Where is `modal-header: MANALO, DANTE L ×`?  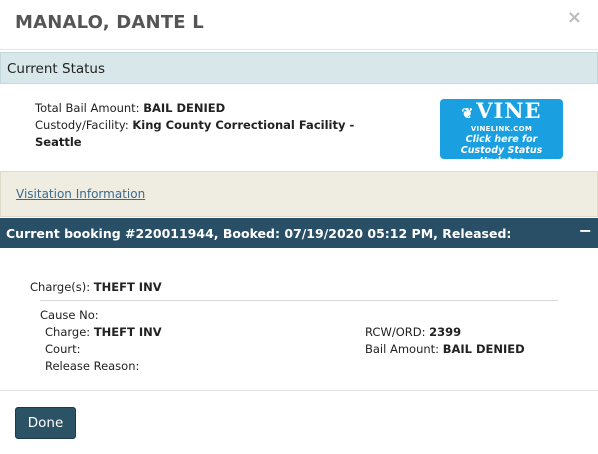 modal-header: MANALO, DANTE L × is located at coordinates (299, 25).